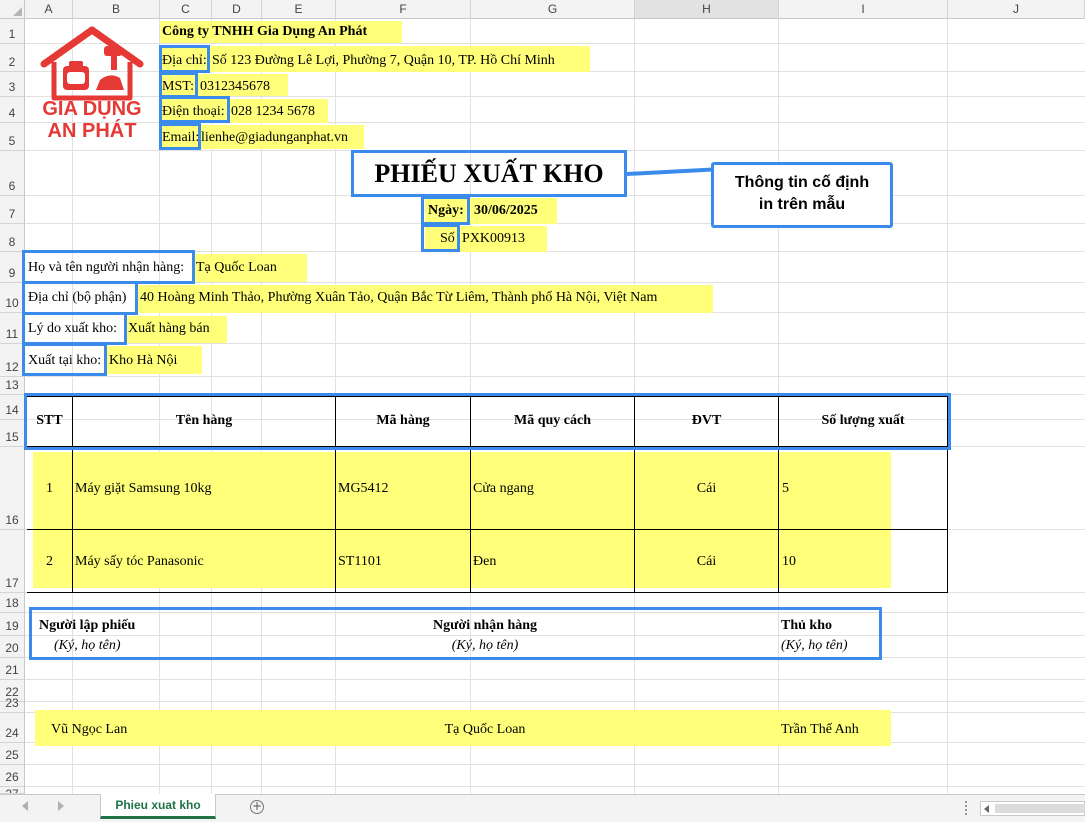 Image resolution: width=1085 pixels, height=822 pixels. I want to click on company-logo: GIA DỤNG AN PHÁT, so click(92, 84).